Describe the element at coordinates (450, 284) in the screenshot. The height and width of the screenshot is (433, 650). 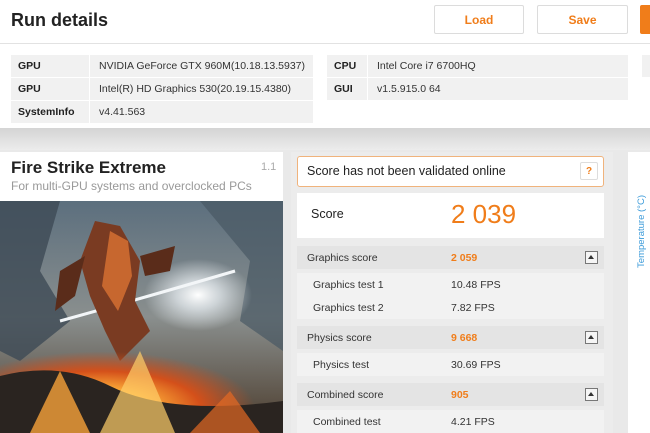
I see `graphics-test-1-row: Graphics test 1 10.48 FPS` at that location.